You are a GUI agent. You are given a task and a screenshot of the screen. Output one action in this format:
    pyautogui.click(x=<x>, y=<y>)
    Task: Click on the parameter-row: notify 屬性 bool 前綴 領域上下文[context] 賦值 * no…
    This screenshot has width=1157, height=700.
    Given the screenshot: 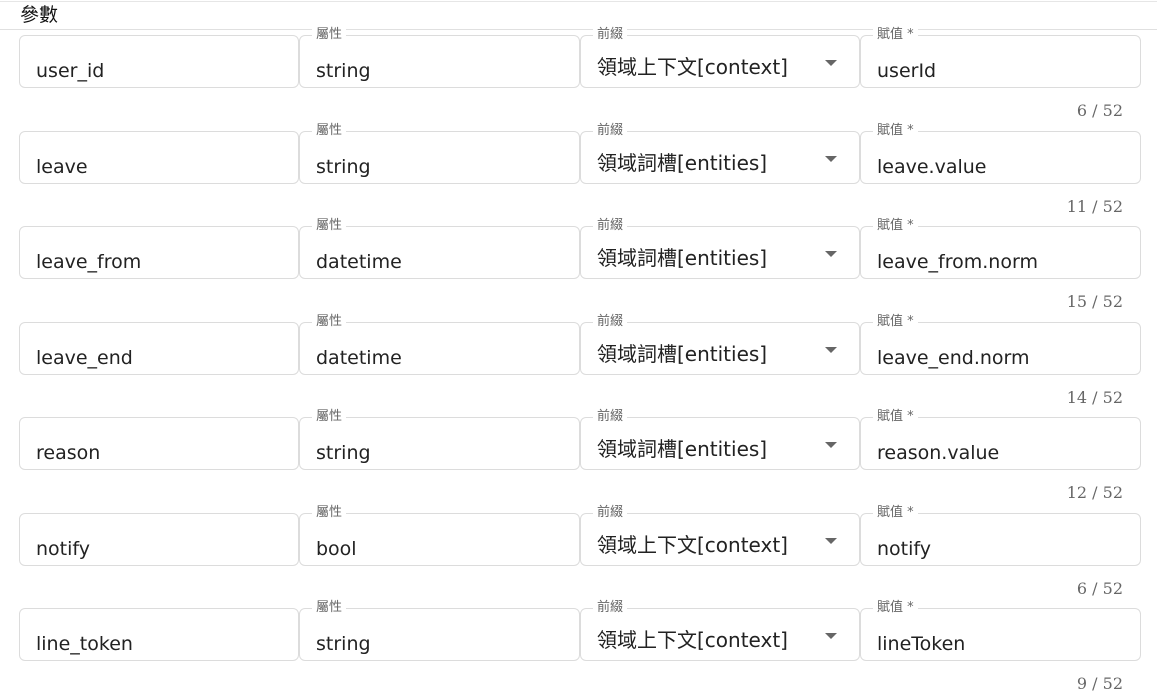 What is the action you would take?
    pyautogui.click(x=578, y=555)
    